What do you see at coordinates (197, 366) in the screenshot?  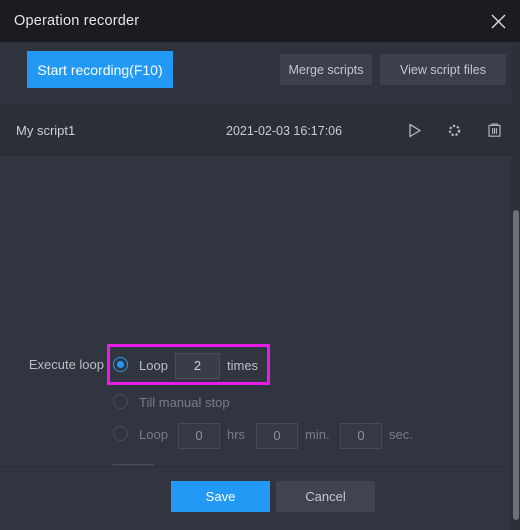 I see `loop-times-input: 2` at bounding box center [197, 366].